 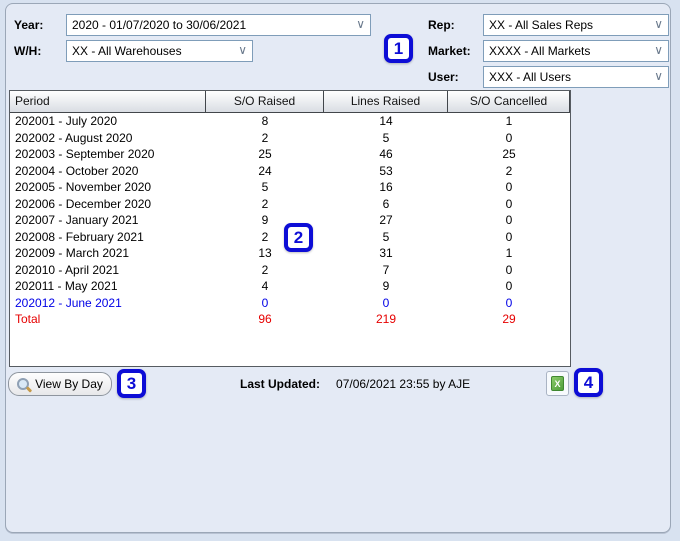 I want to click on market-label: Market:, so click(x=449, y=51).